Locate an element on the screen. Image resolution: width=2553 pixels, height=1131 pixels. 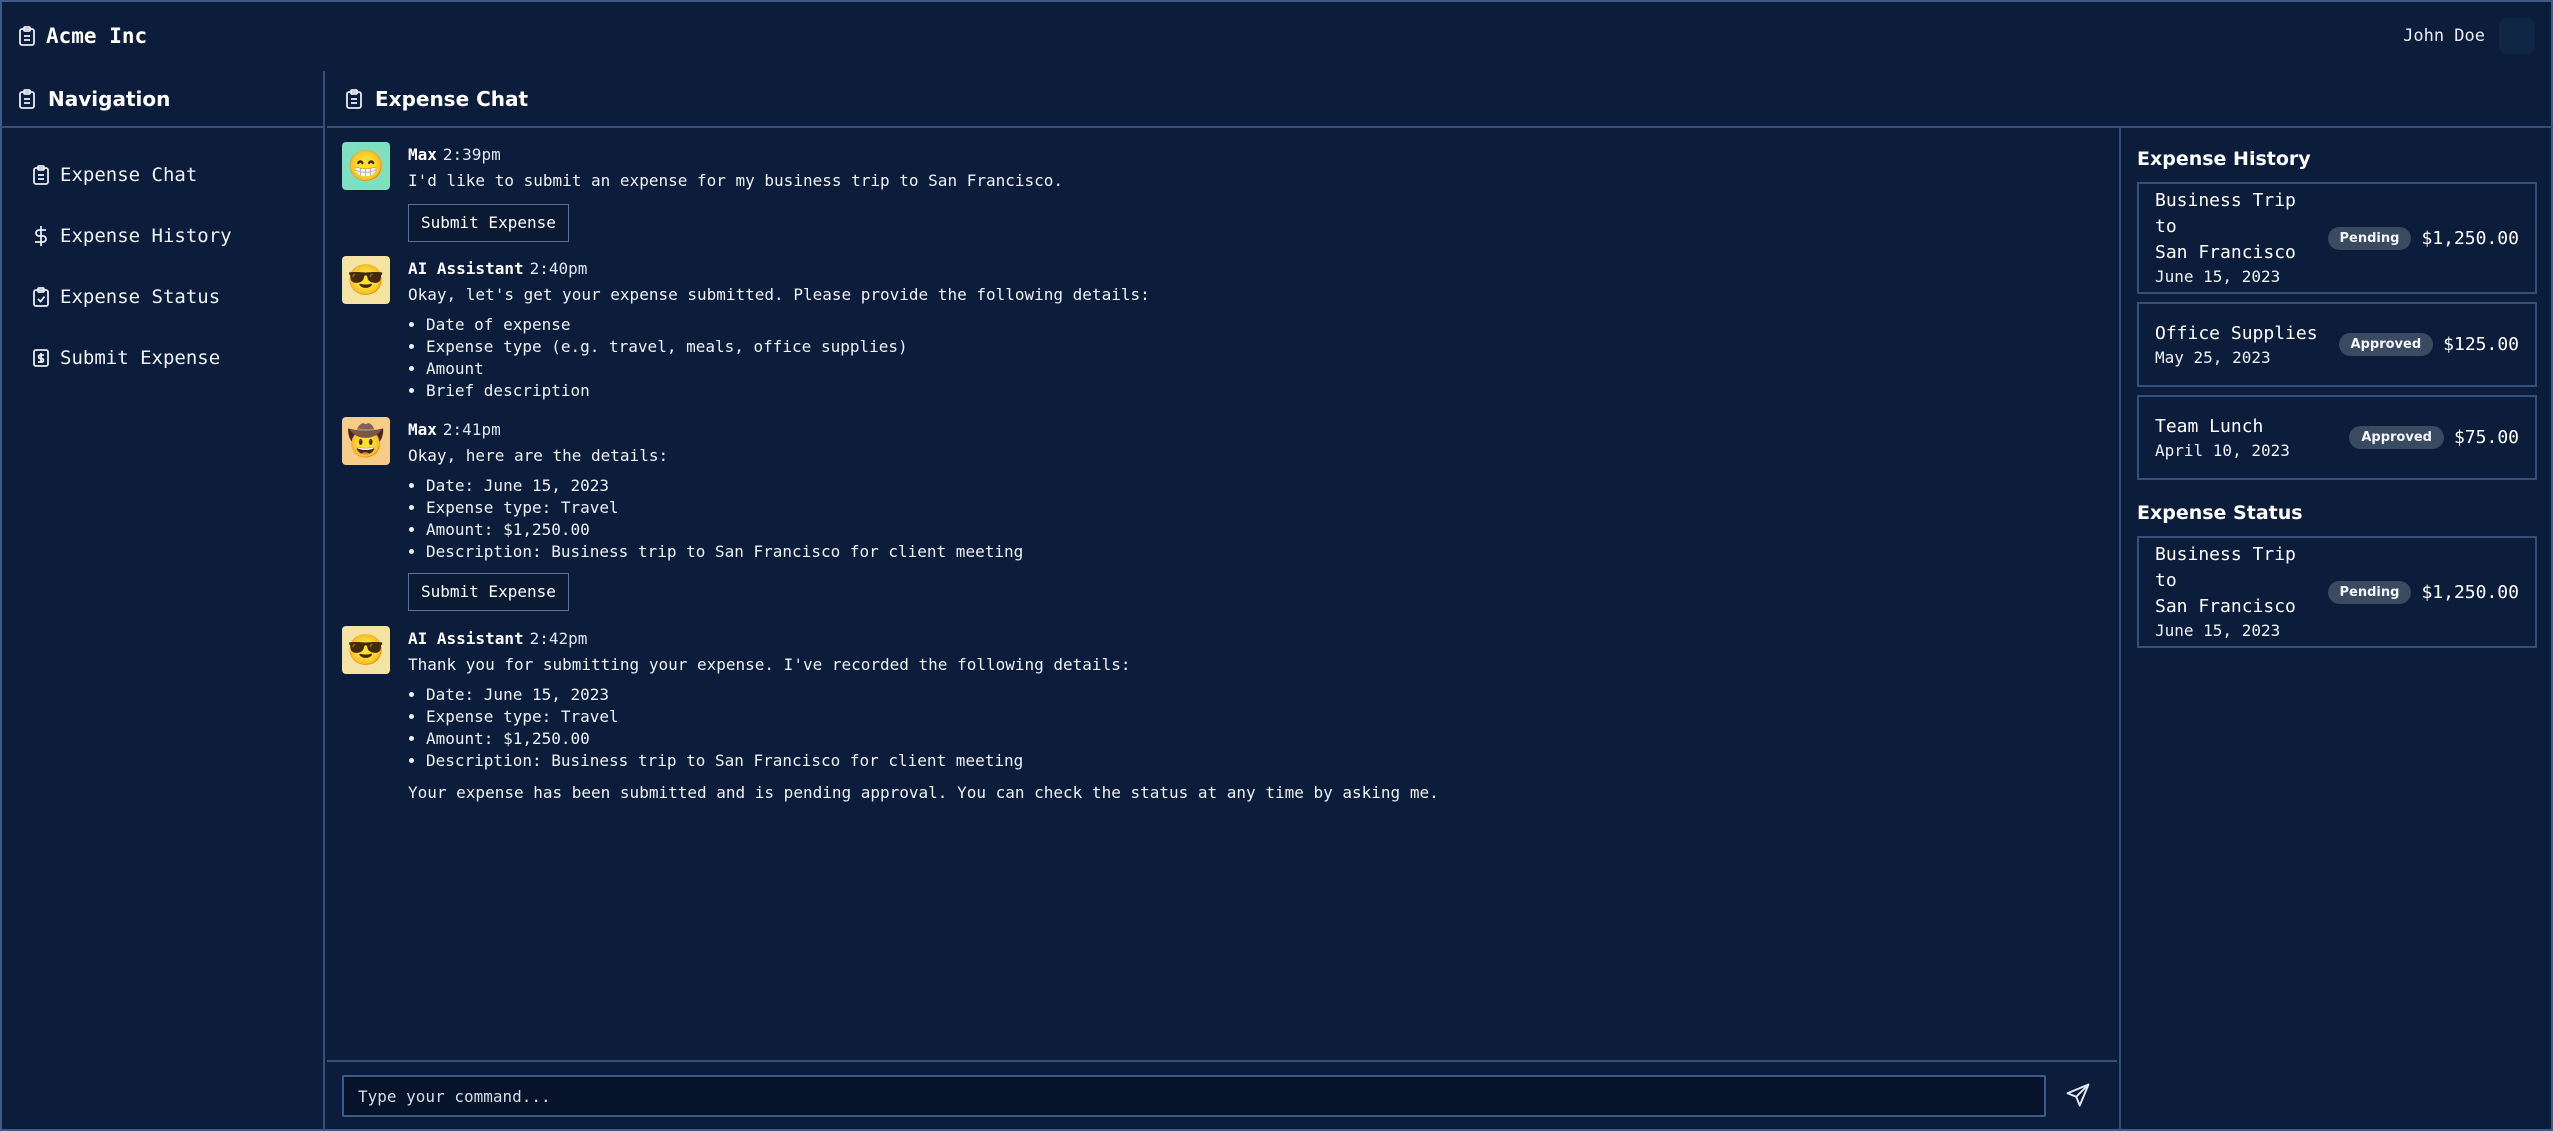
expense-amount: $125.00 is located at coordinates (2481, 344).